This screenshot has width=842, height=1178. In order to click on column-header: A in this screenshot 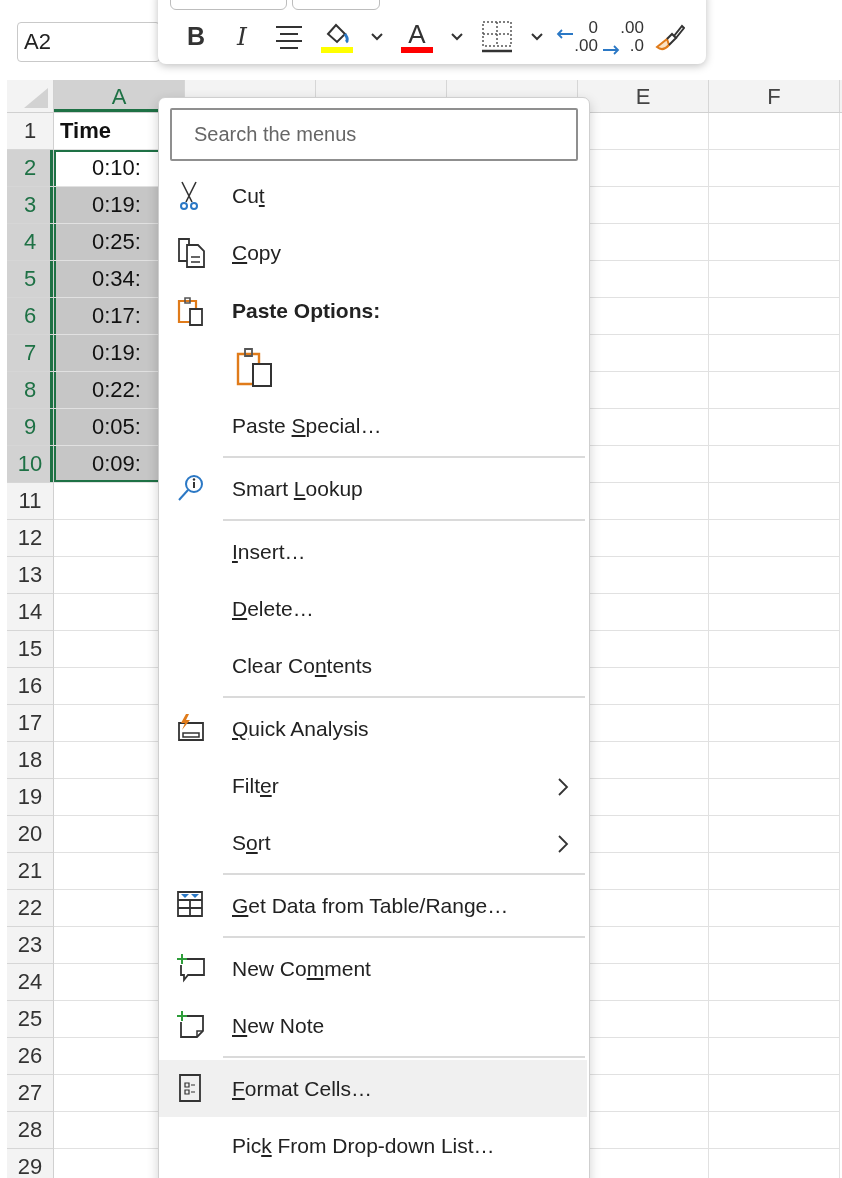, I will do `click(119, 96)`.